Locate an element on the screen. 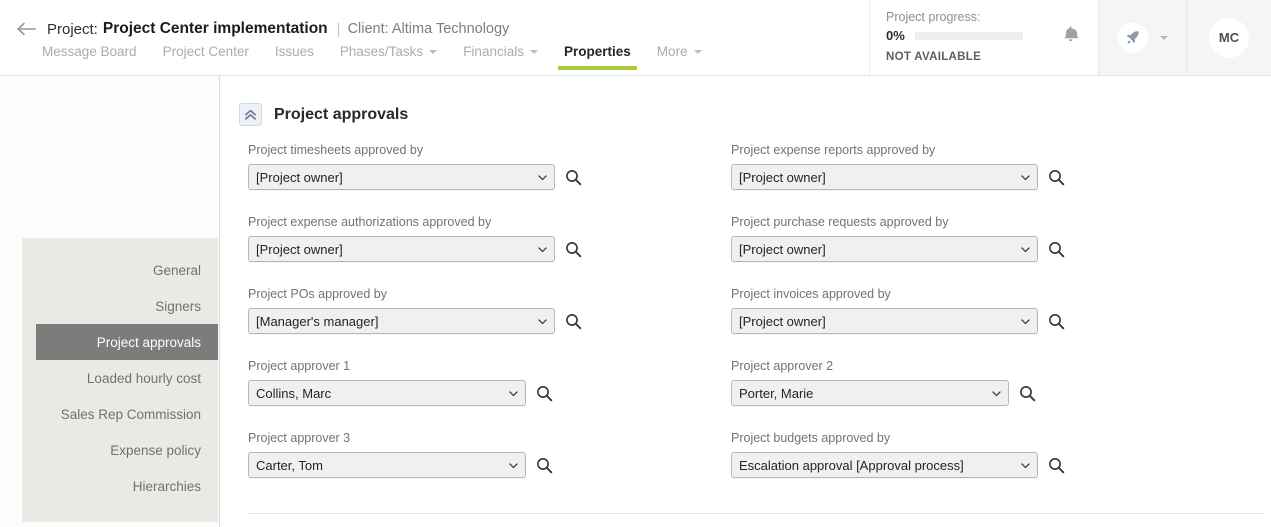  select-project-pos-approved-by: [Manager's manager] is located at coordinates (401, 321).